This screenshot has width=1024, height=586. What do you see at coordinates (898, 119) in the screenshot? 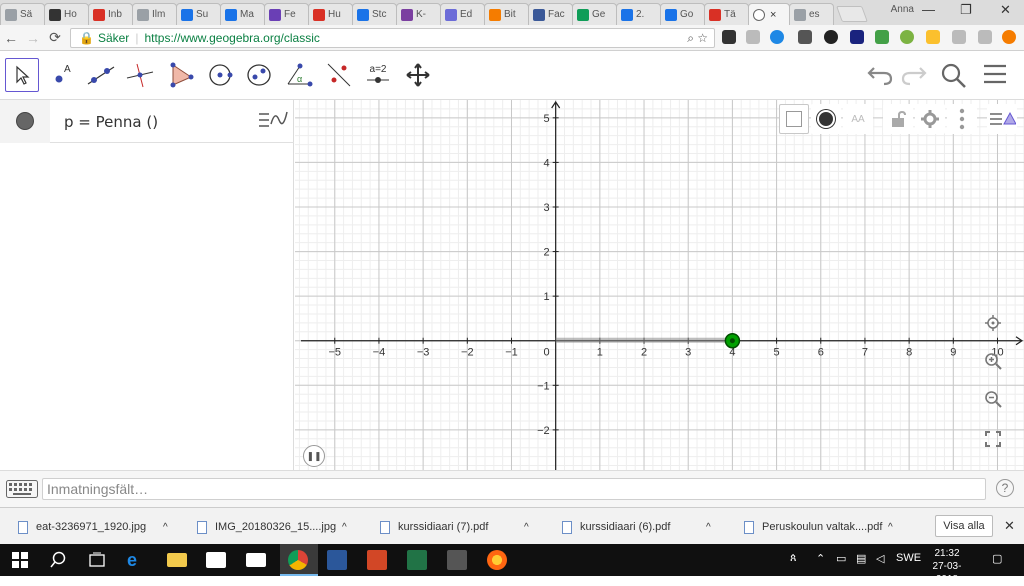
I see `lock-button` at bounding box center [898, 119].